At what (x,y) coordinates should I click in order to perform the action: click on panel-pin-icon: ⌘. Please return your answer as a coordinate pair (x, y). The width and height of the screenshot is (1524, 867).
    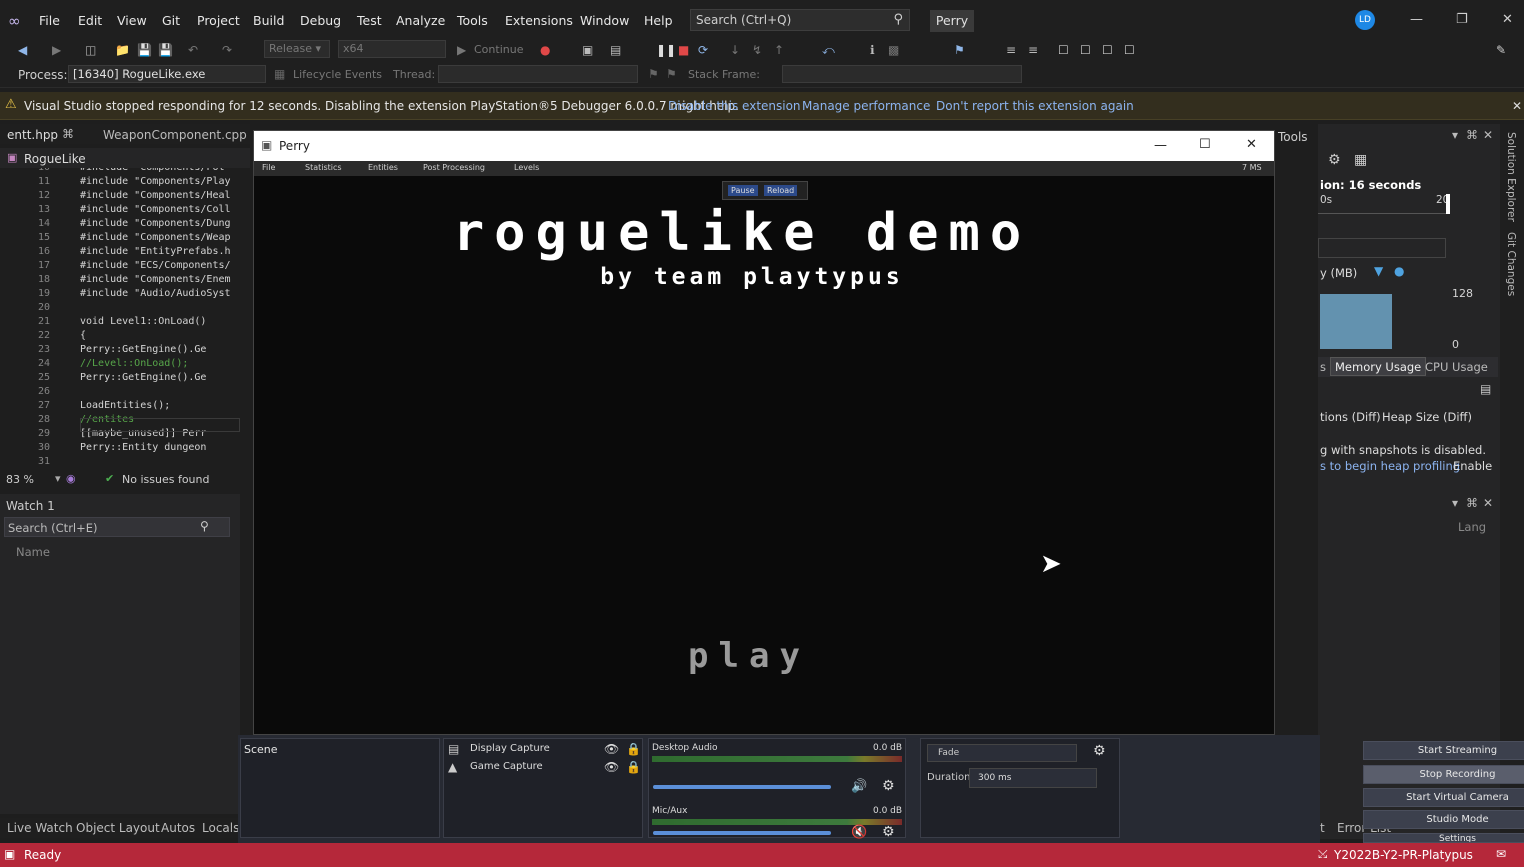
    Looking at the image, I should click on (1472, 135).